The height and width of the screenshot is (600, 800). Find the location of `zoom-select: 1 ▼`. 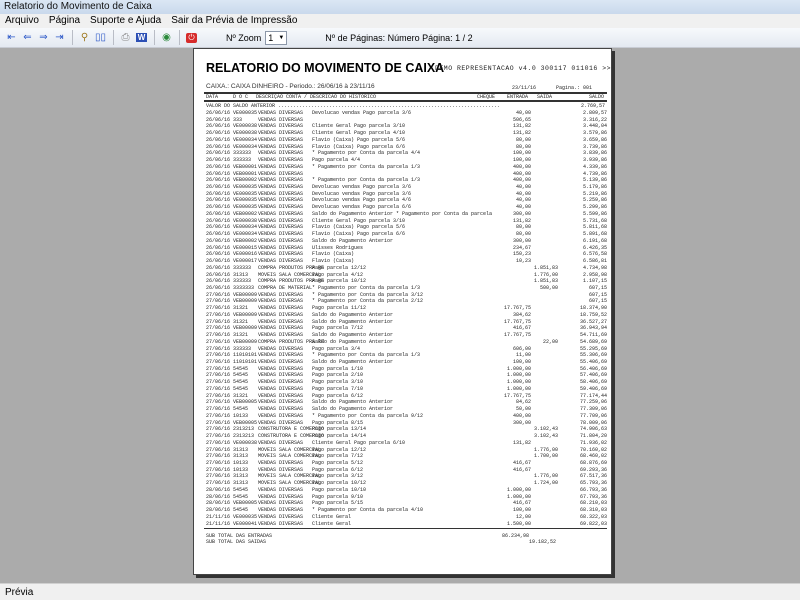

zoom-select: 1 ▼ is located at coordinates (276, 37).